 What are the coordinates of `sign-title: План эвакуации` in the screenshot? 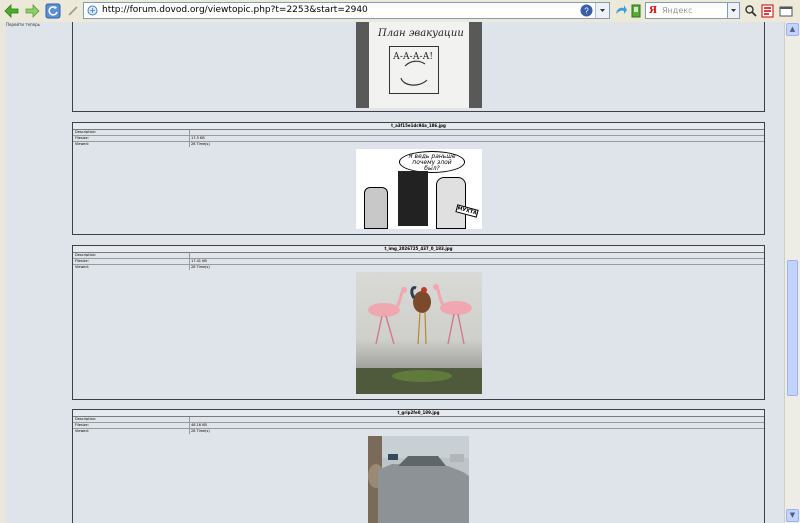 It's located at (421, 33).